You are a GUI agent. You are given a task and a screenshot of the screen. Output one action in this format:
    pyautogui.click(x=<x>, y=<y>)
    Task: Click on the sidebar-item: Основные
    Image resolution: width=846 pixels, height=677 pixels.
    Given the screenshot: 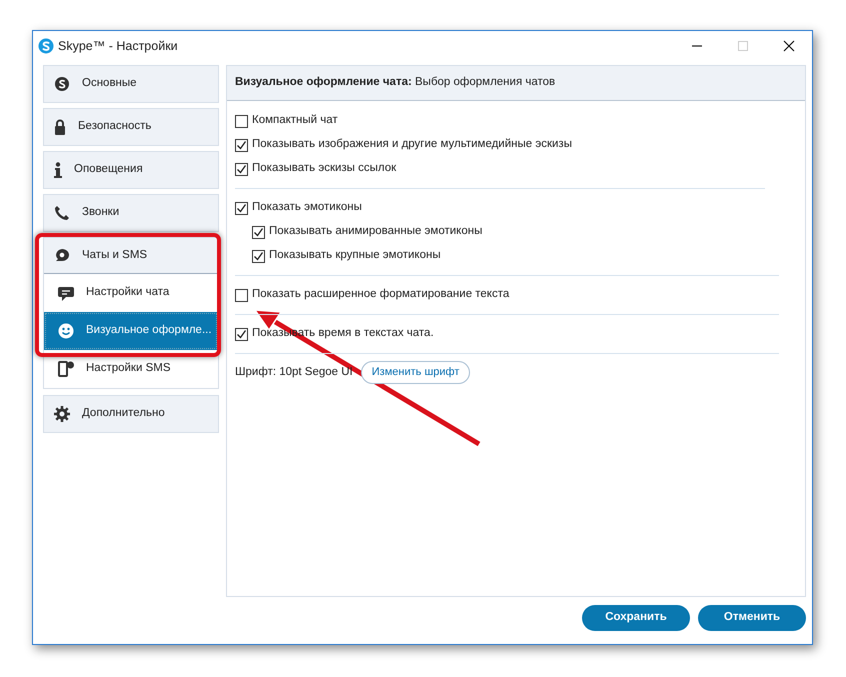 What is the action you would take?
    pyautogui.click(x=131, y=84)
    